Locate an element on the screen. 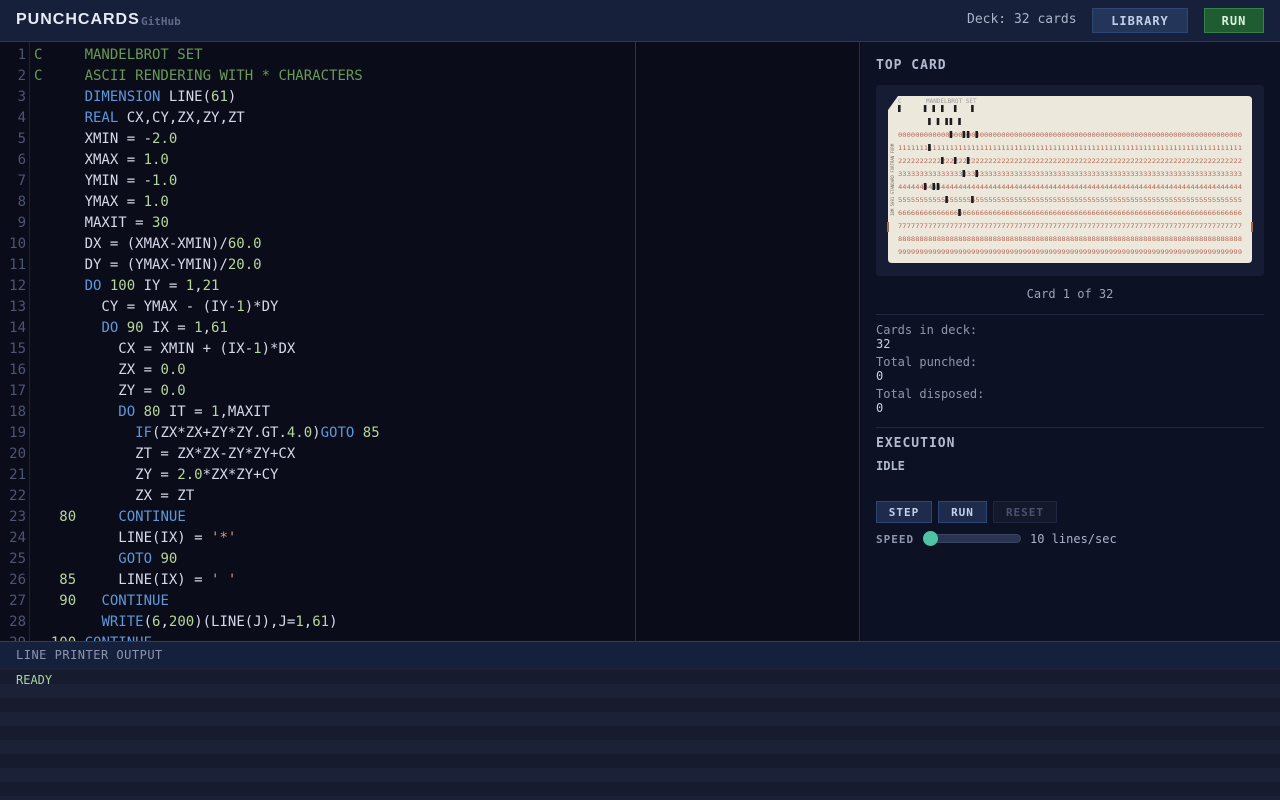 The image size is (1280, 800). github-link: GitHub is located at coordinates (161, 21).